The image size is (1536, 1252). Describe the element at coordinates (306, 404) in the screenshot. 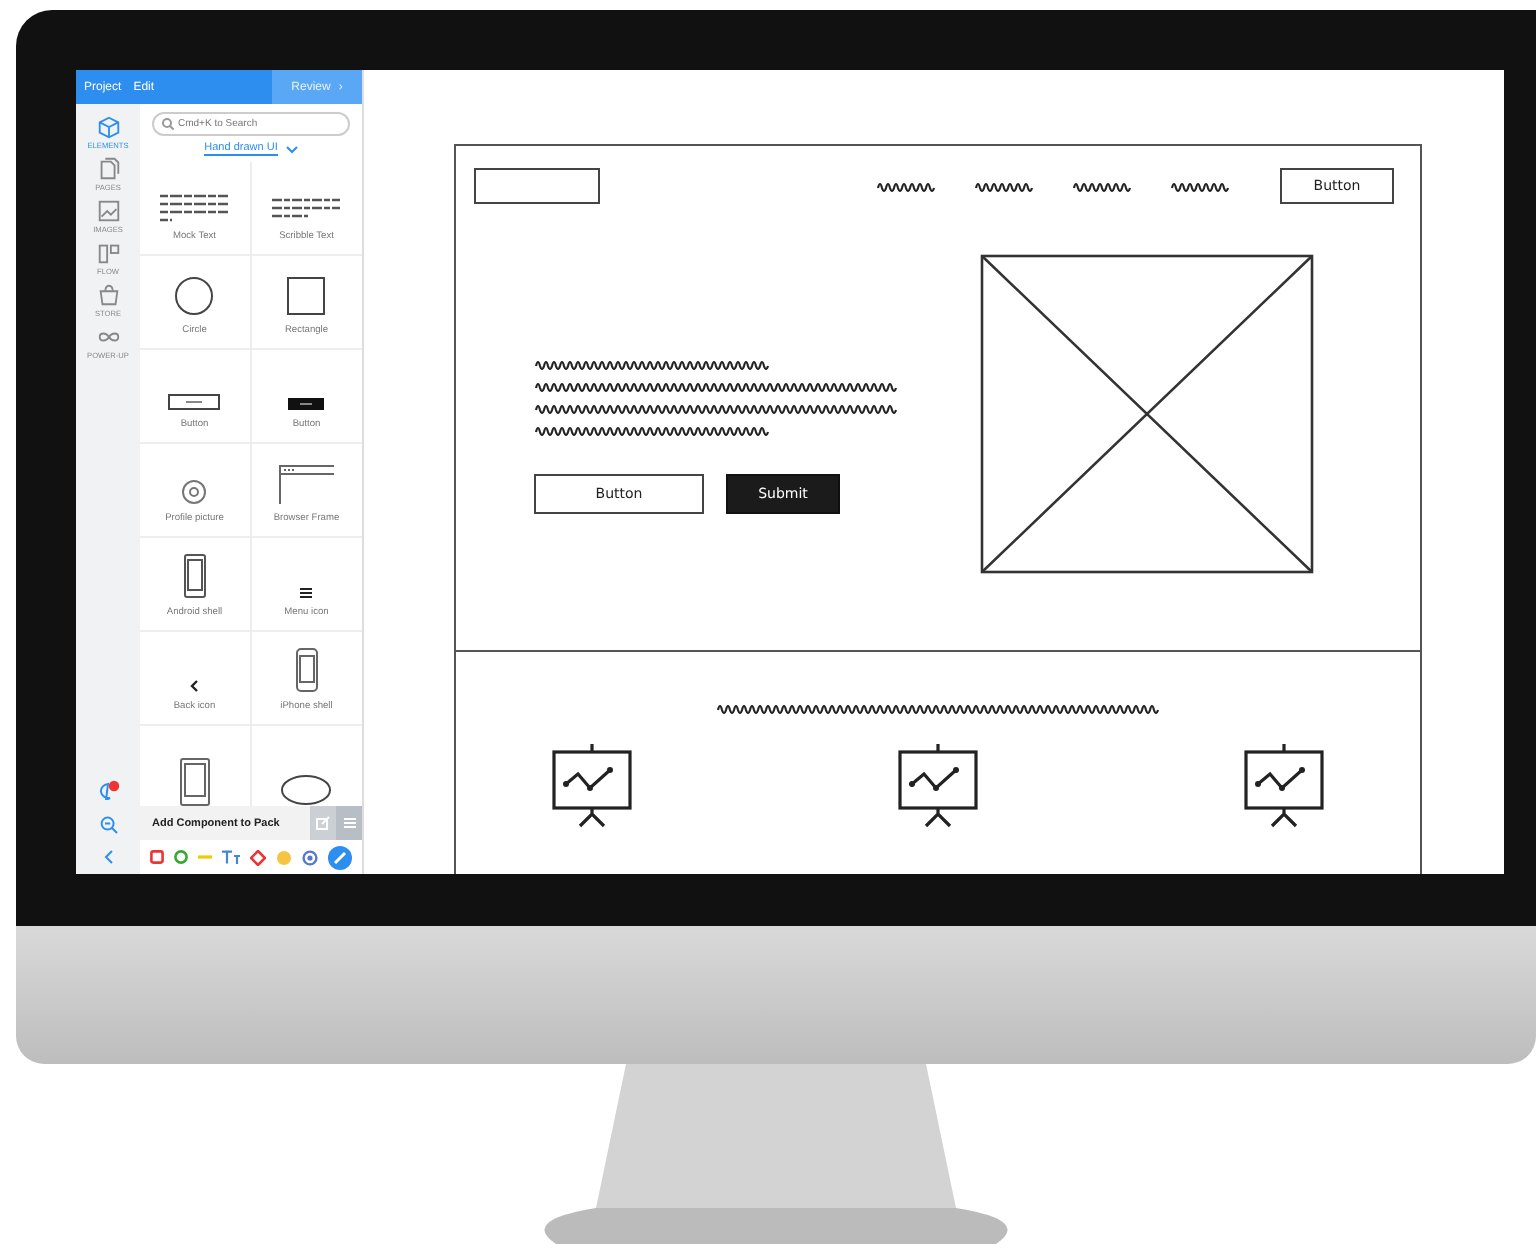

I see `dark-button-preview` at that location.